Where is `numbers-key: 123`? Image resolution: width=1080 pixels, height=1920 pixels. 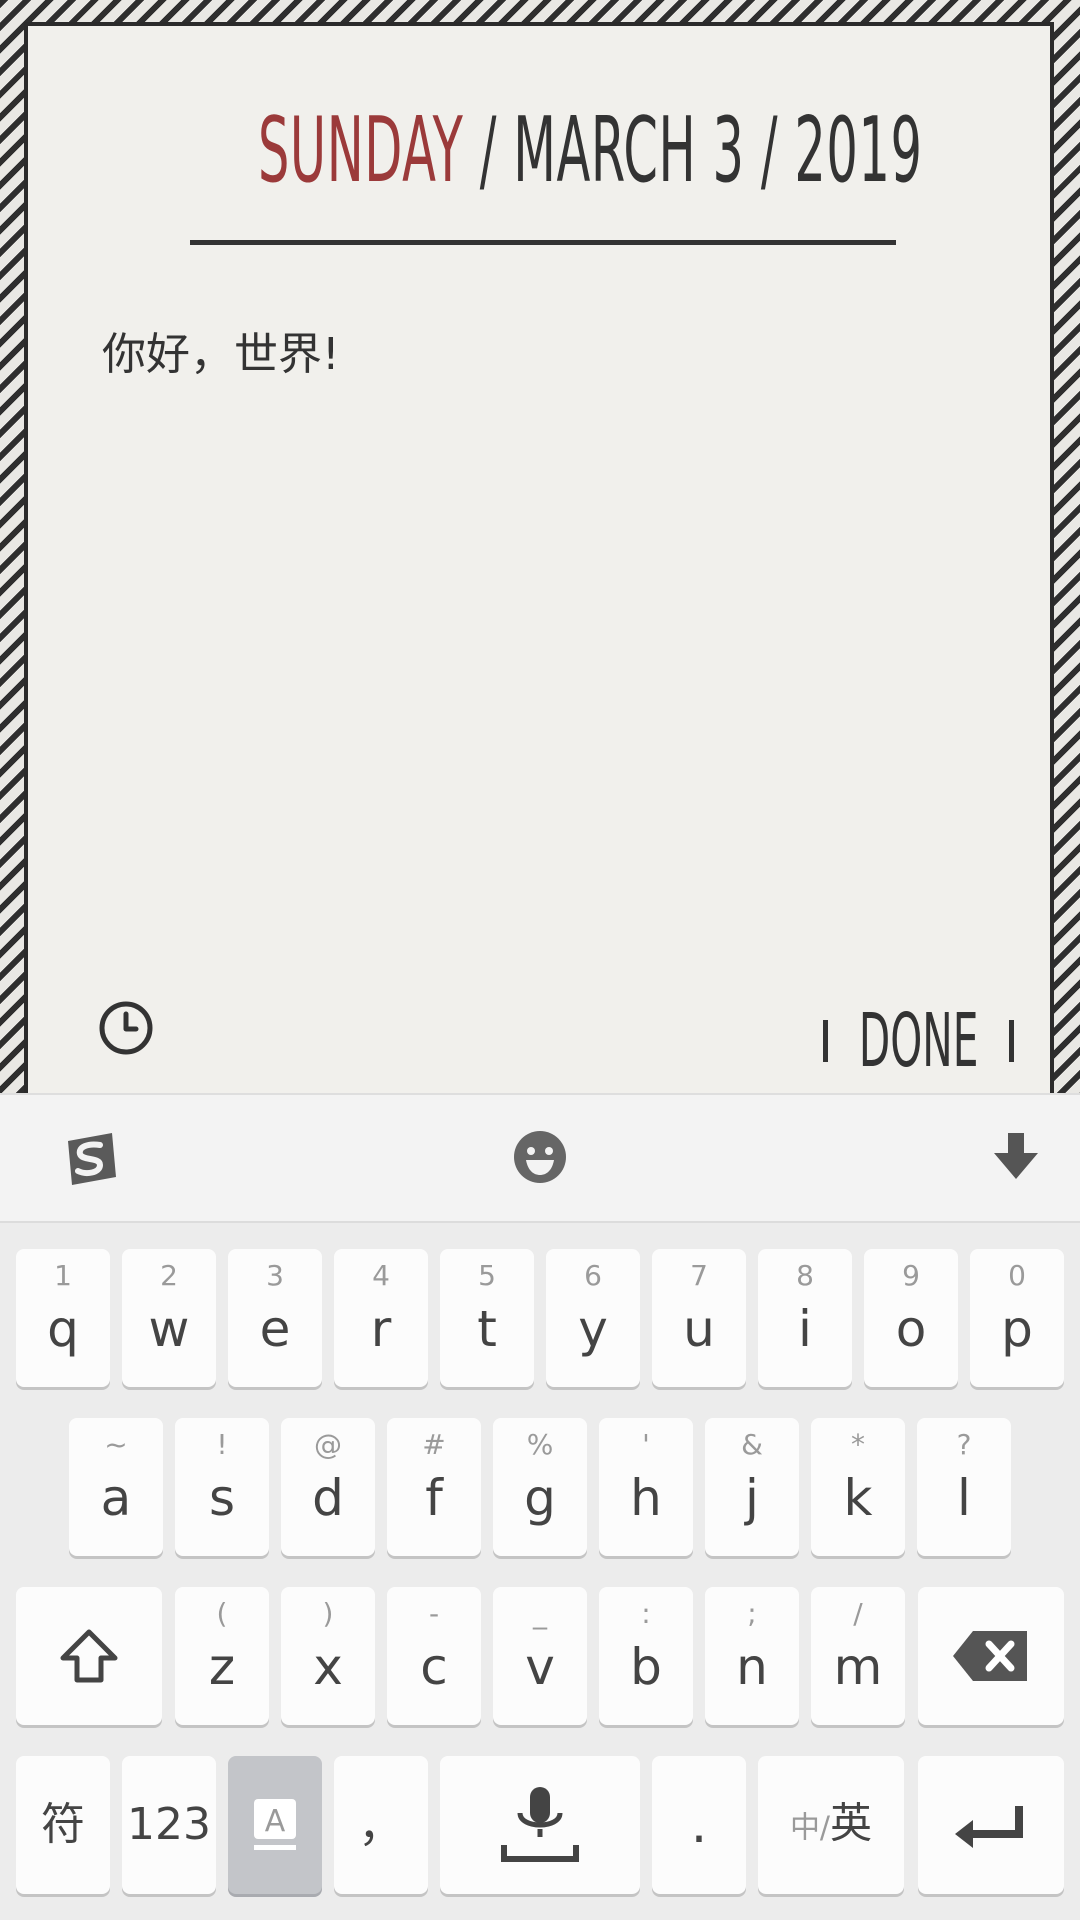
numbers-key: 123 is located at coordinates (169, 1825).